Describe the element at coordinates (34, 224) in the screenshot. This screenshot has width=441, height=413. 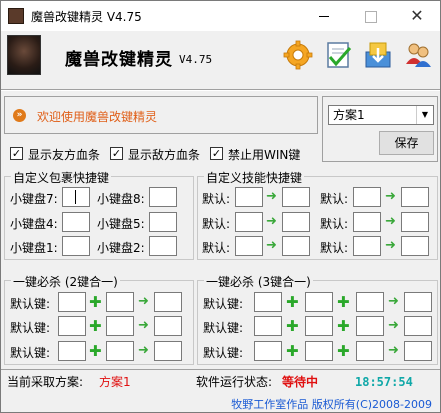
I see `slot-label: 小键盘4:` at that location.